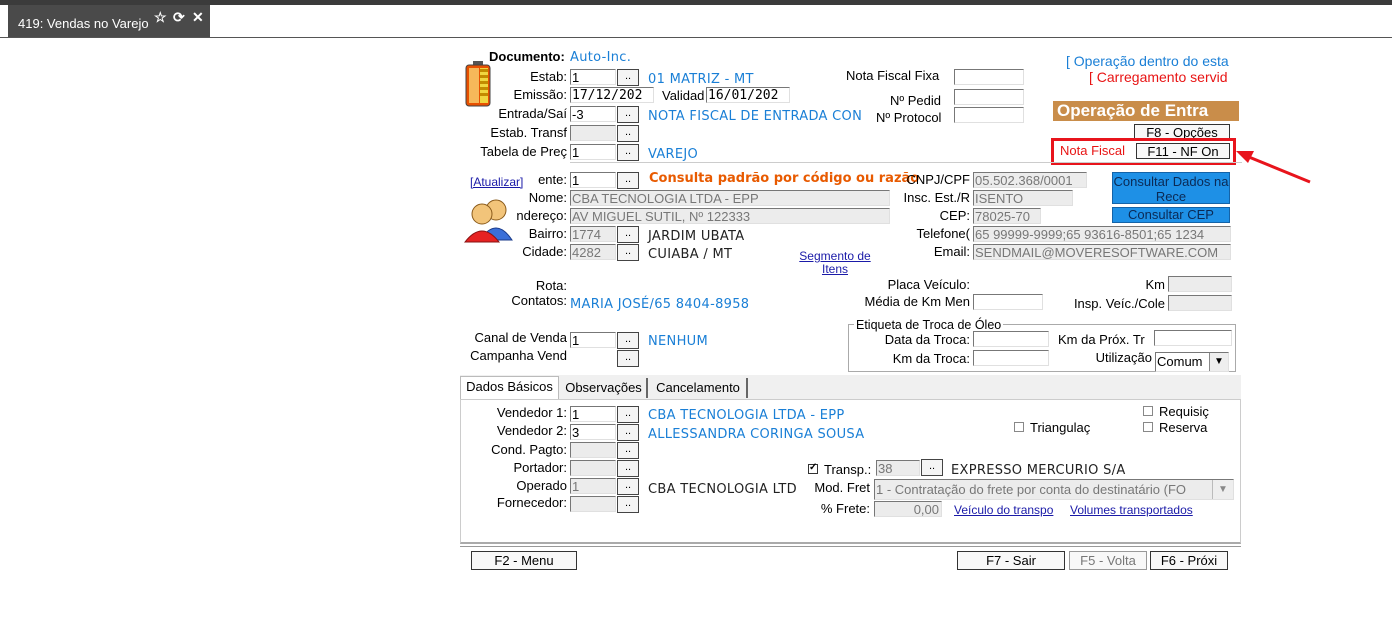  Describe the element at coordinates (893, 75) in the screenshot. I see `nota-fixa-label: Nota Fiscal Fixa` at that location.